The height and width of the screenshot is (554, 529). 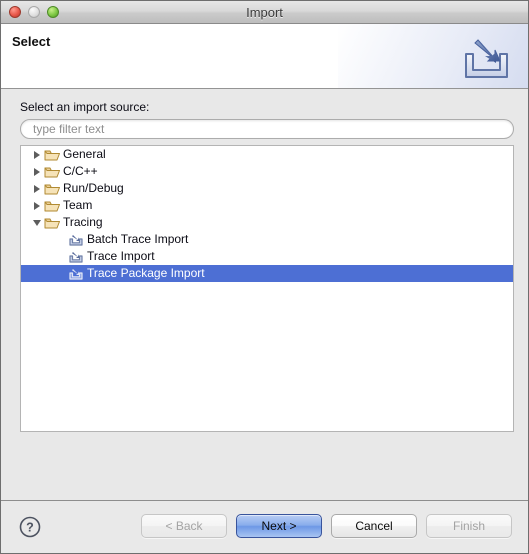 What do you see at coordinates (146, 273) in the screenshot?
I see `tree-item-label: Trace Package Import` at bounding box center [146, 273].